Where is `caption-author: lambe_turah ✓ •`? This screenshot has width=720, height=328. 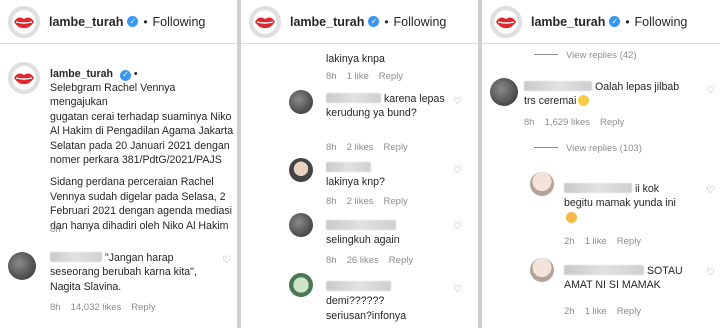 caption-author: lambe_turah ✓ • is located at coordinates (94, 74).